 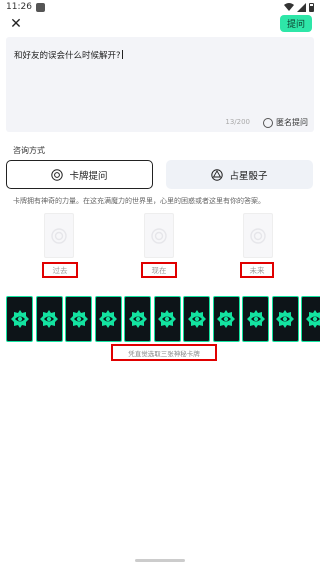 I want to click on tab-tarot: 卡牌提问, so click(x=79, y=174).